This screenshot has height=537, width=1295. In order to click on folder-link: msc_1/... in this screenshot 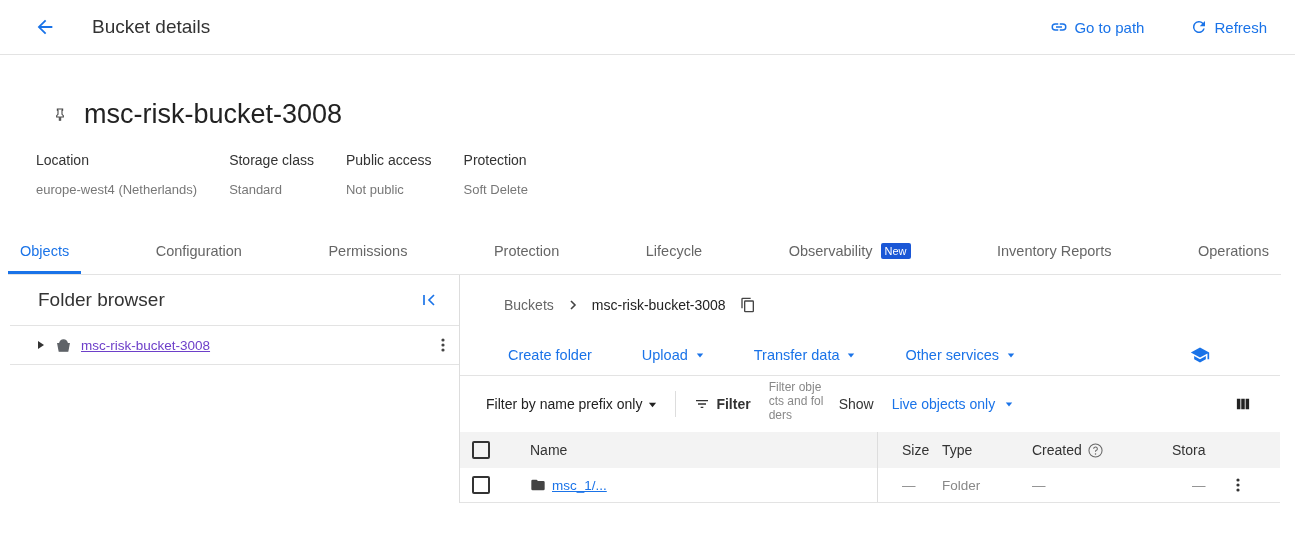, I will do `click(579, 485)`.